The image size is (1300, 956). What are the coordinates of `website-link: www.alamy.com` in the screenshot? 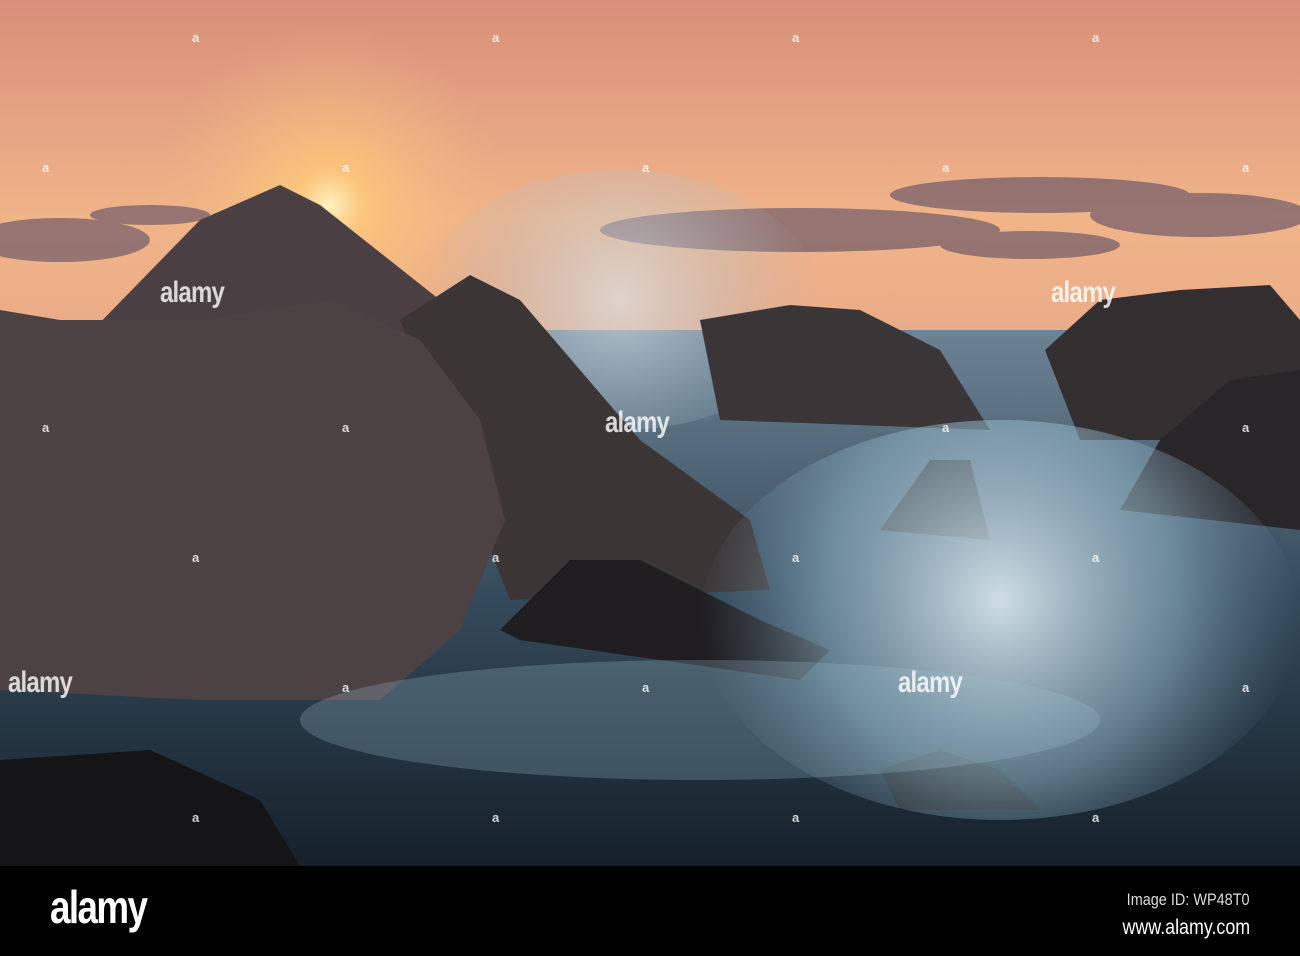 It's located at (1186, 927).